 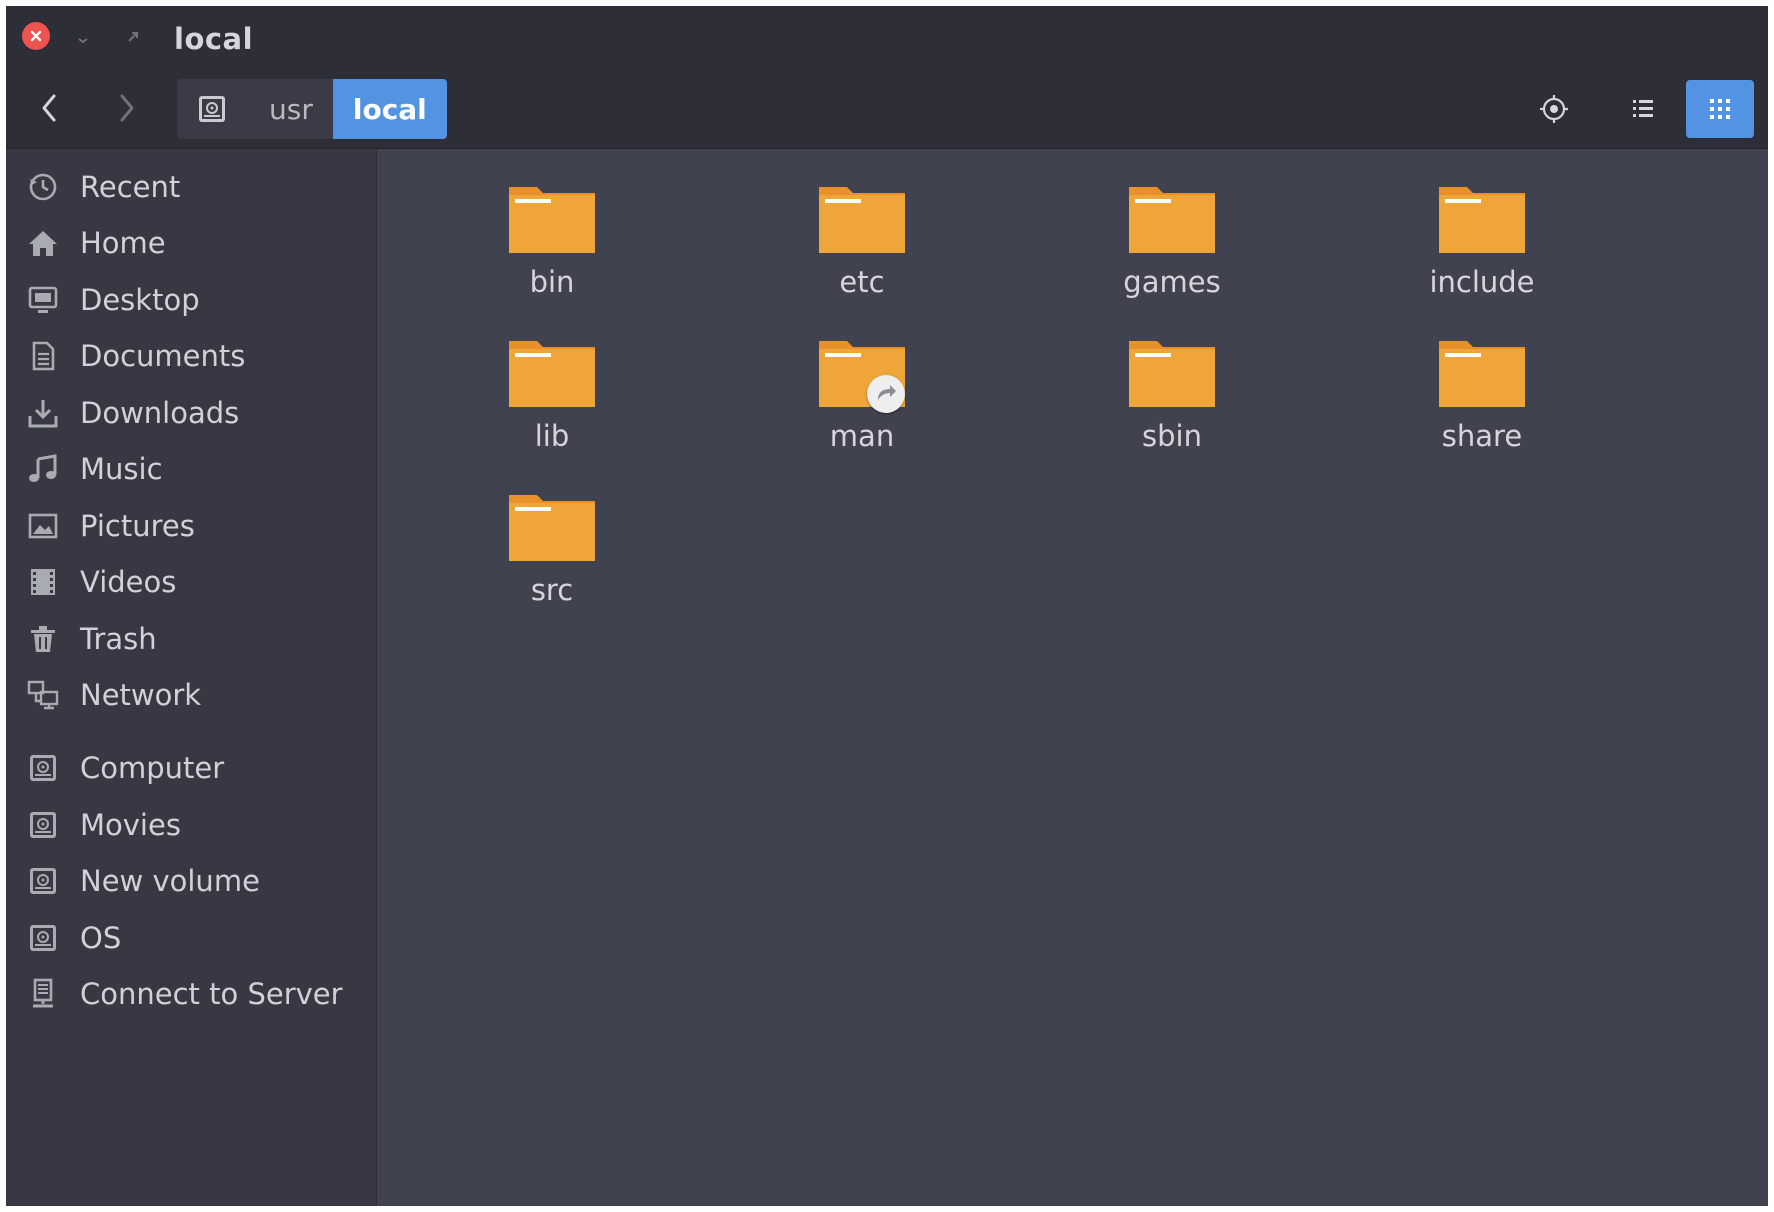 I want to click on sidebar-item-label: Documents, so click(x=163, y=356).